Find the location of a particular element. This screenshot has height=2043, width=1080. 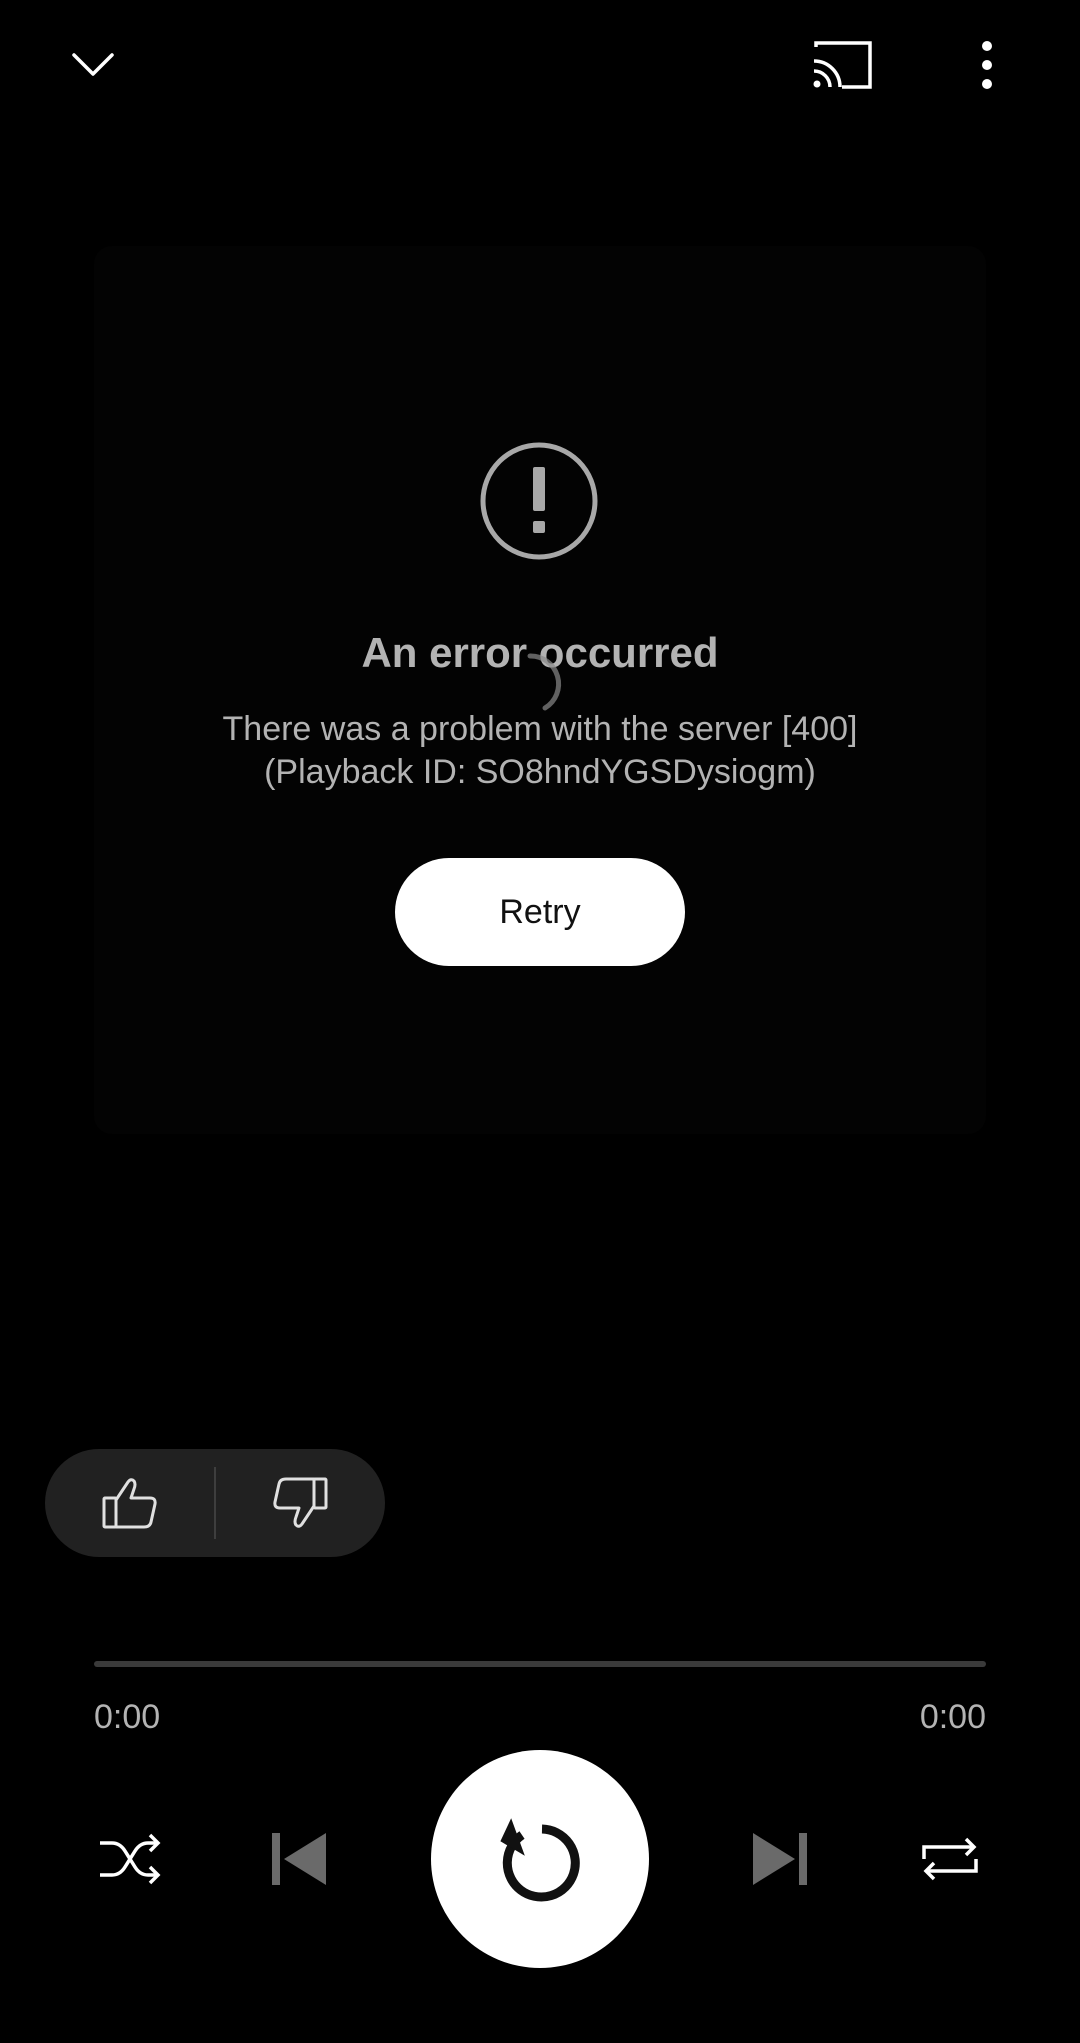

total-duration: 0:00 is located at coordinates (952, 1717).